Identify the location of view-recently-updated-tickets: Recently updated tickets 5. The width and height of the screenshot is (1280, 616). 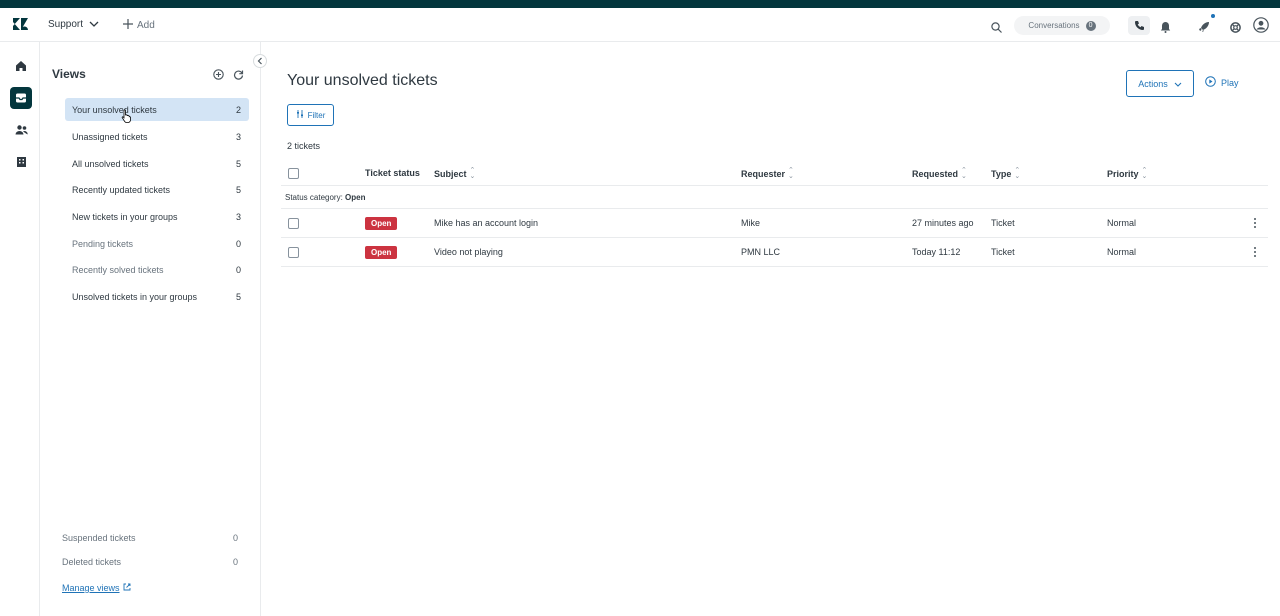
(157, 189).